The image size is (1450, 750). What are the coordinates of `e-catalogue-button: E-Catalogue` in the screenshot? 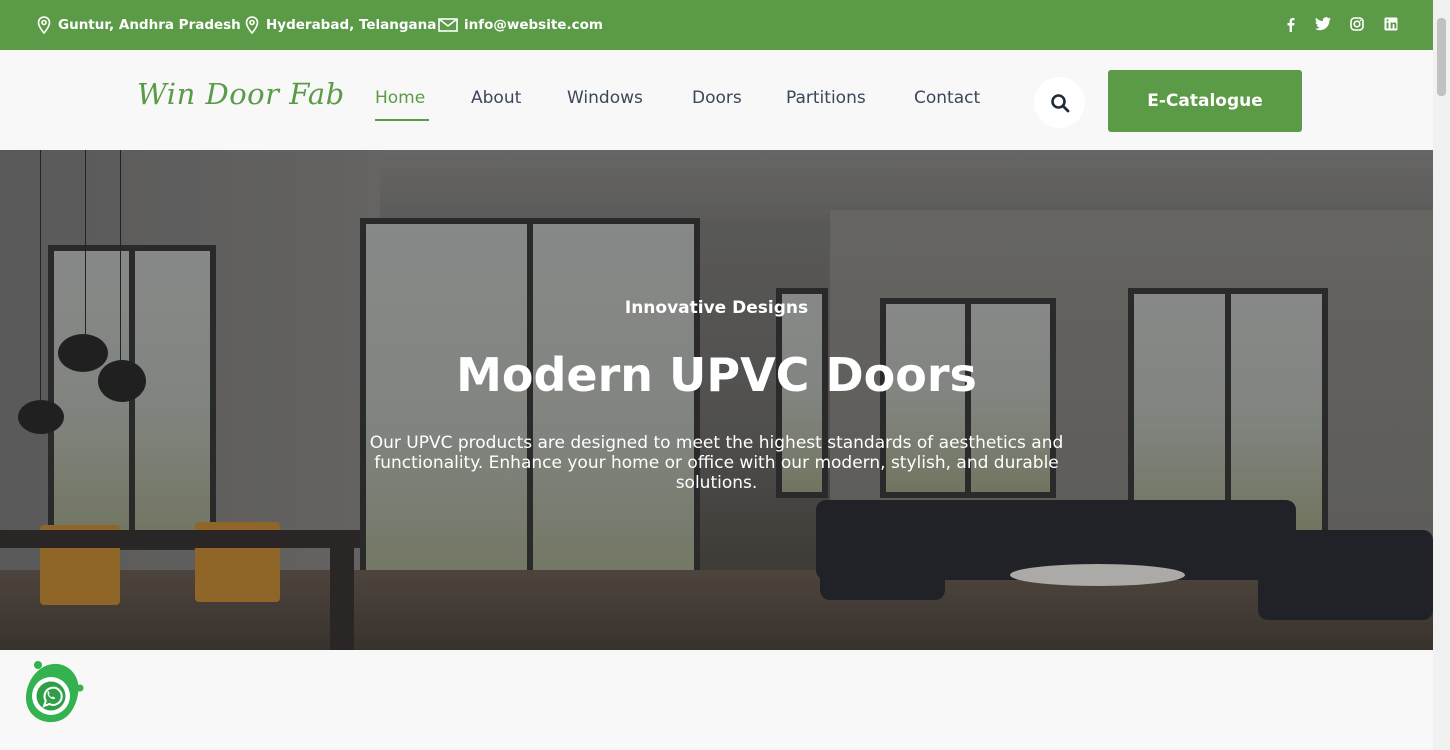 It's located at (1205, 101).